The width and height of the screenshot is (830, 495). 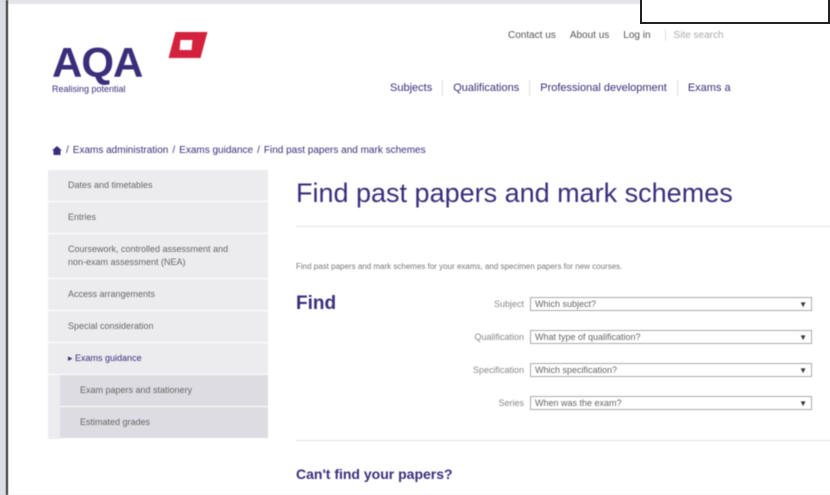 What do you see at coordinates (158, 218) in the screenshot?
I see `sidebar-item-entries: Entries` at bounding box center [158, 218].